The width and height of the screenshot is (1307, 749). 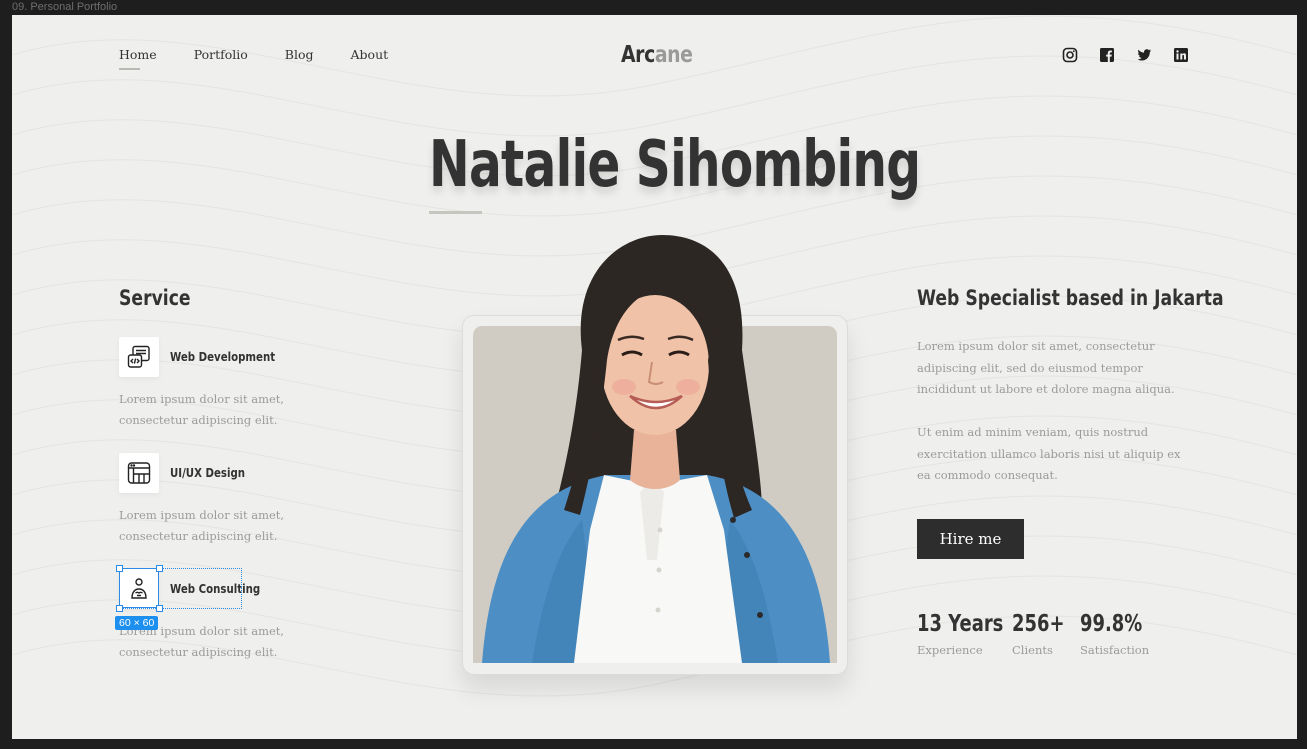 I want to click on selection-frame, so click(x=139, y=588).